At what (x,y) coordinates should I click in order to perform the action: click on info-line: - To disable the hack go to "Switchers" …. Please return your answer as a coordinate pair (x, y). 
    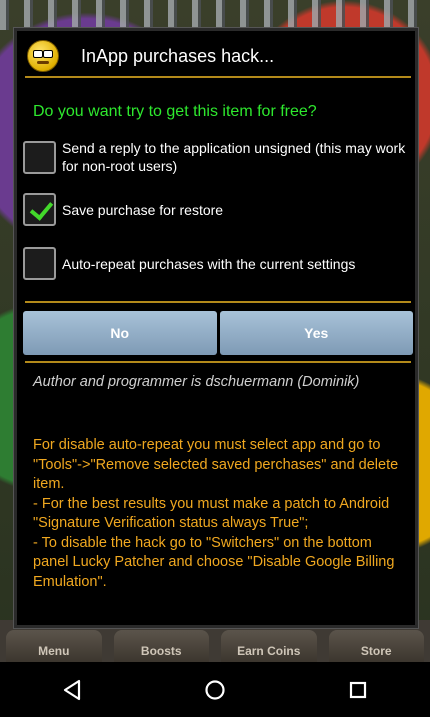
    Looking at the image, I should click on (214, 562).